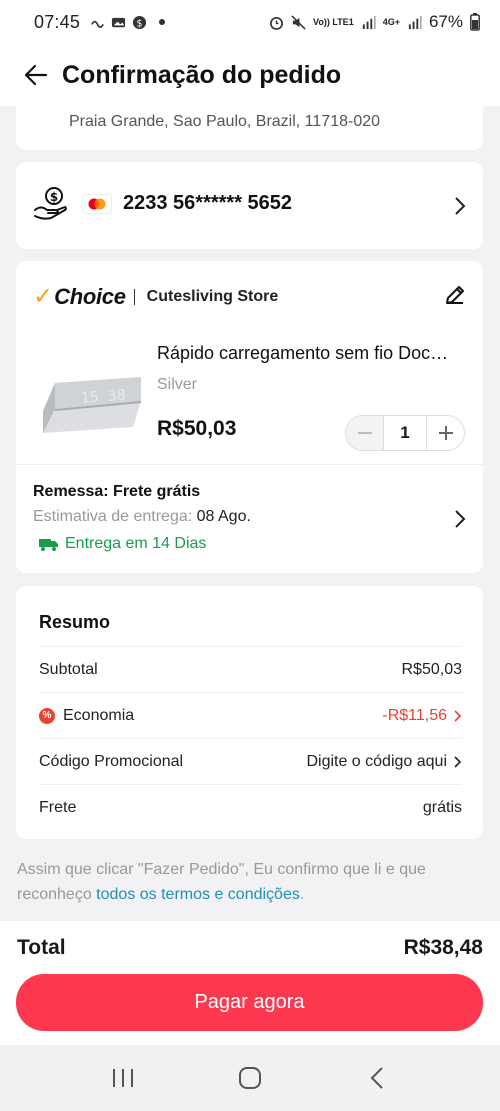 The height and width of the screenshot is (1111, 500). What do you see at coordinates (48, 545) in the screenshot?
I see `delivery-truck-icon` at bounding box center [48, 545].